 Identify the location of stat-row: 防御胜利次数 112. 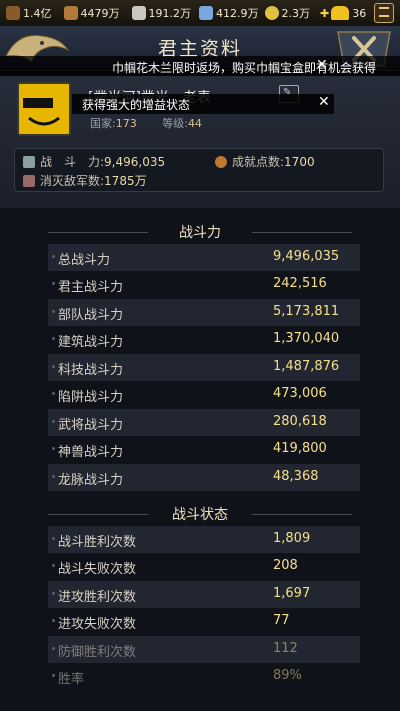
(204, 649).